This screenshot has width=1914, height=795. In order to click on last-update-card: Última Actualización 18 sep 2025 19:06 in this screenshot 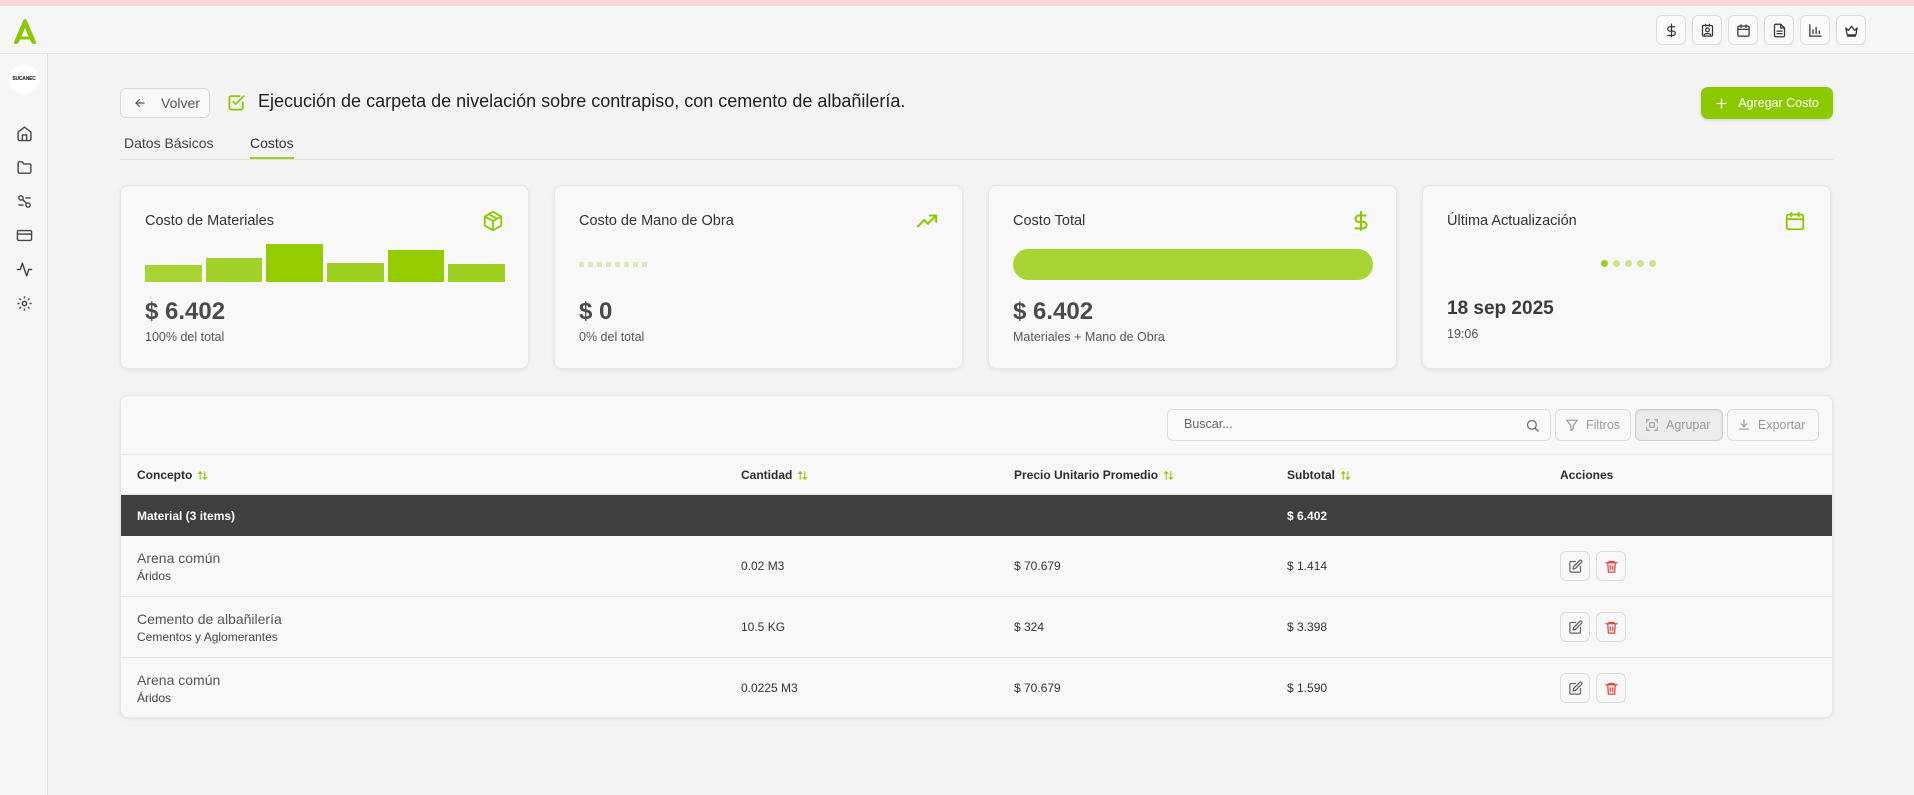, I will do `click(1626, 277)`.